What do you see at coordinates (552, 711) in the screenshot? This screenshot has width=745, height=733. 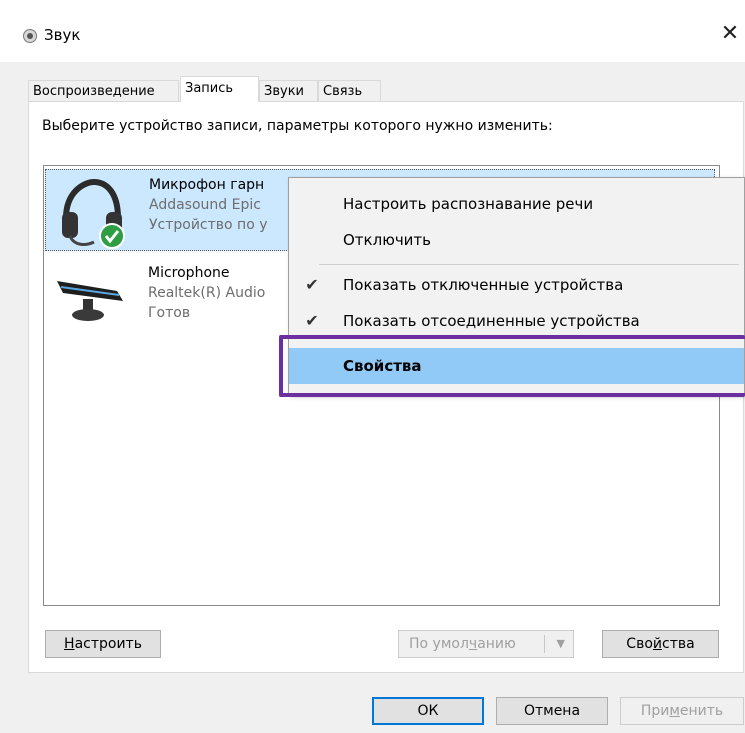 I see `cancel-button: Отмена` at bounding box center [552, 711].